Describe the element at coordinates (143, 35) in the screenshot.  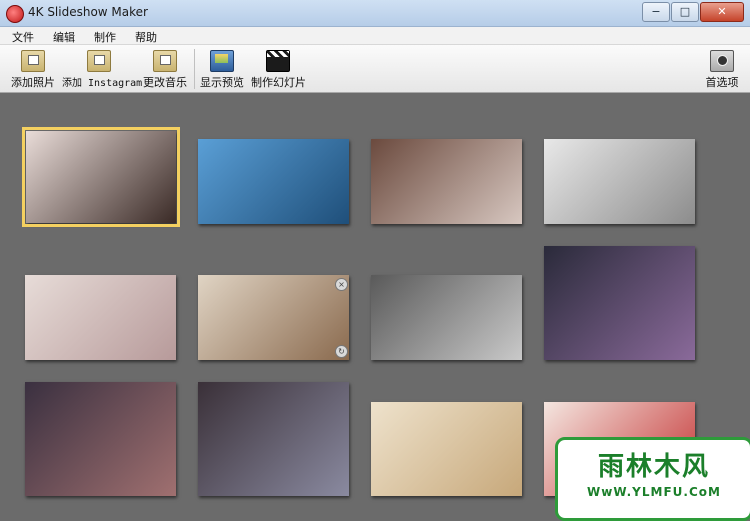
I see `menu-help: 帮助` at that location.